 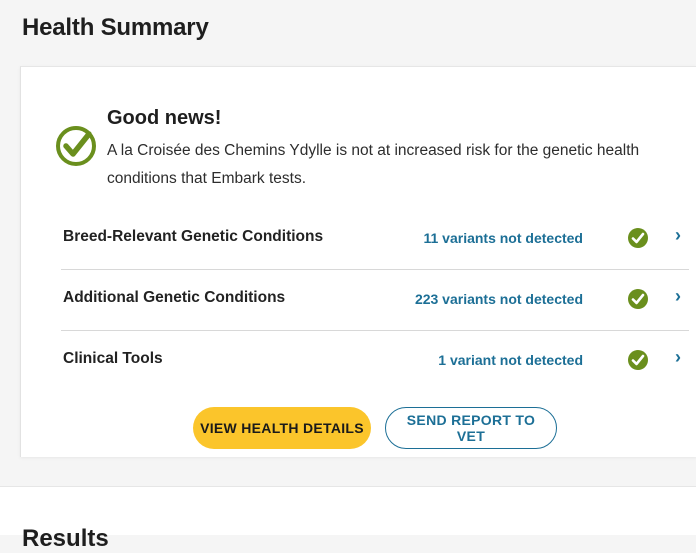 What do you see at coordinates (115, 27) in the screenshot?
I see `page-title: Health Summary` at bounding box center [115, 27].